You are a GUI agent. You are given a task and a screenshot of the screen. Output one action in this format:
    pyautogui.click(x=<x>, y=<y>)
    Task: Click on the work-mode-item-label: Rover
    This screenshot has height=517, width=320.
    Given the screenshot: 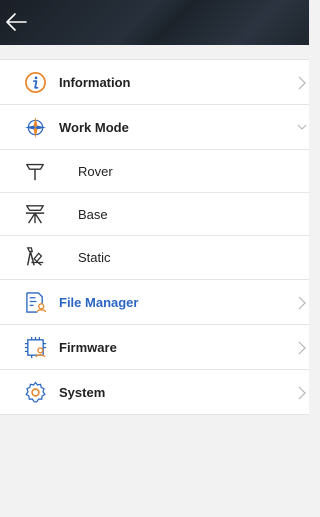 What is the action you would take?
    pyautogui.click(x=95, y=171)
    